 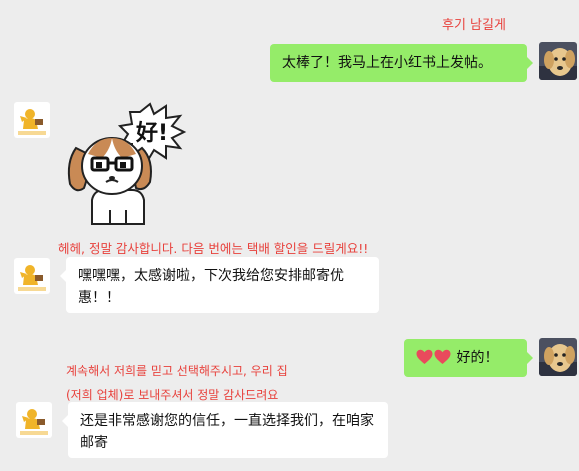 What do you see at coordinates (151, 133) in the screenshot?
I see `sticker-text: 好!` at bounding box center [151, 133].